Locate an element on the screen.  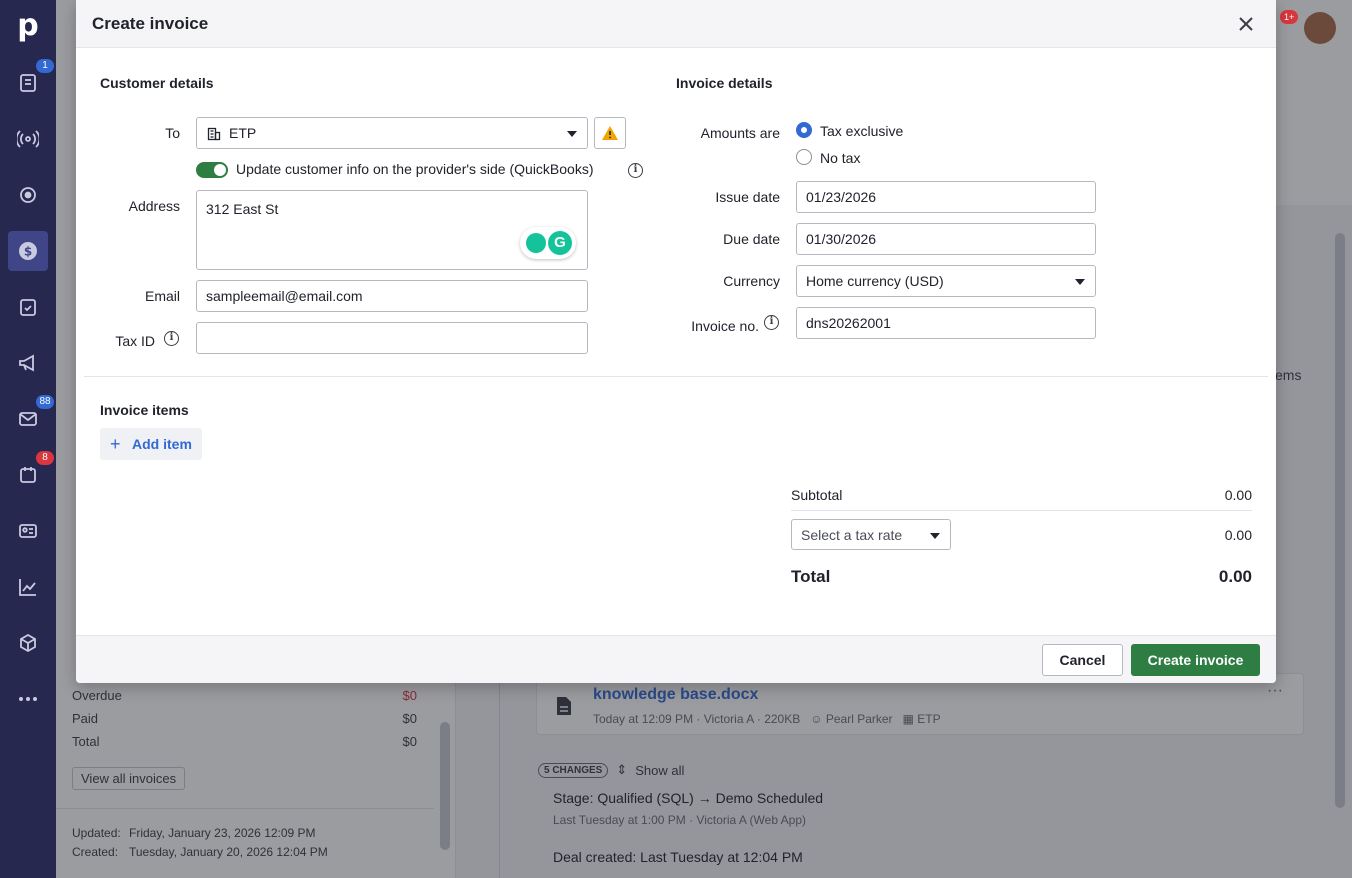
modal-header: Create invoice is located at coordinates (676, 24).